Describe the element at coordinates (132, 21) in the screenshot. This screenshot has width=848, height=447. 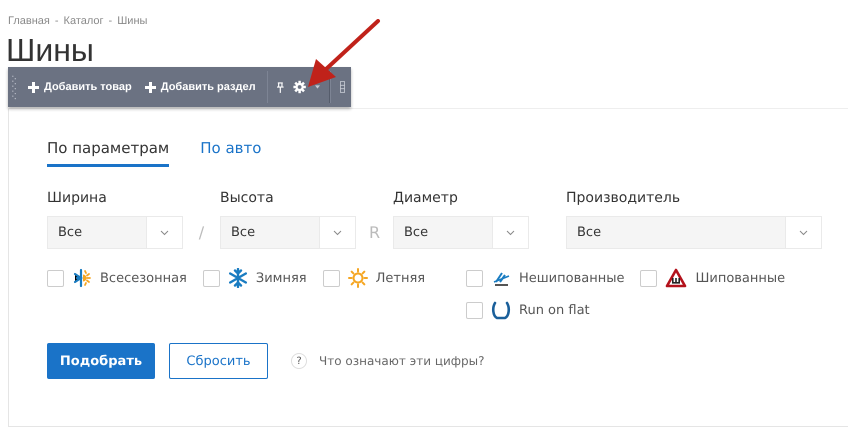
I see `breadcrumb-link: Шины` at that location.